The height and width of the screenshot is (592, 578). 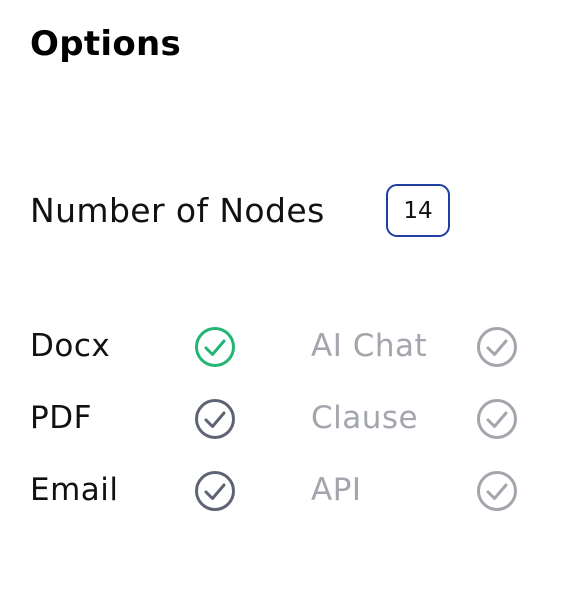 What do you see at coordinates (369, 346) in the screenshot?
I see `option-label-ai-chat: AI Chat` at bounding box center [369, 346].